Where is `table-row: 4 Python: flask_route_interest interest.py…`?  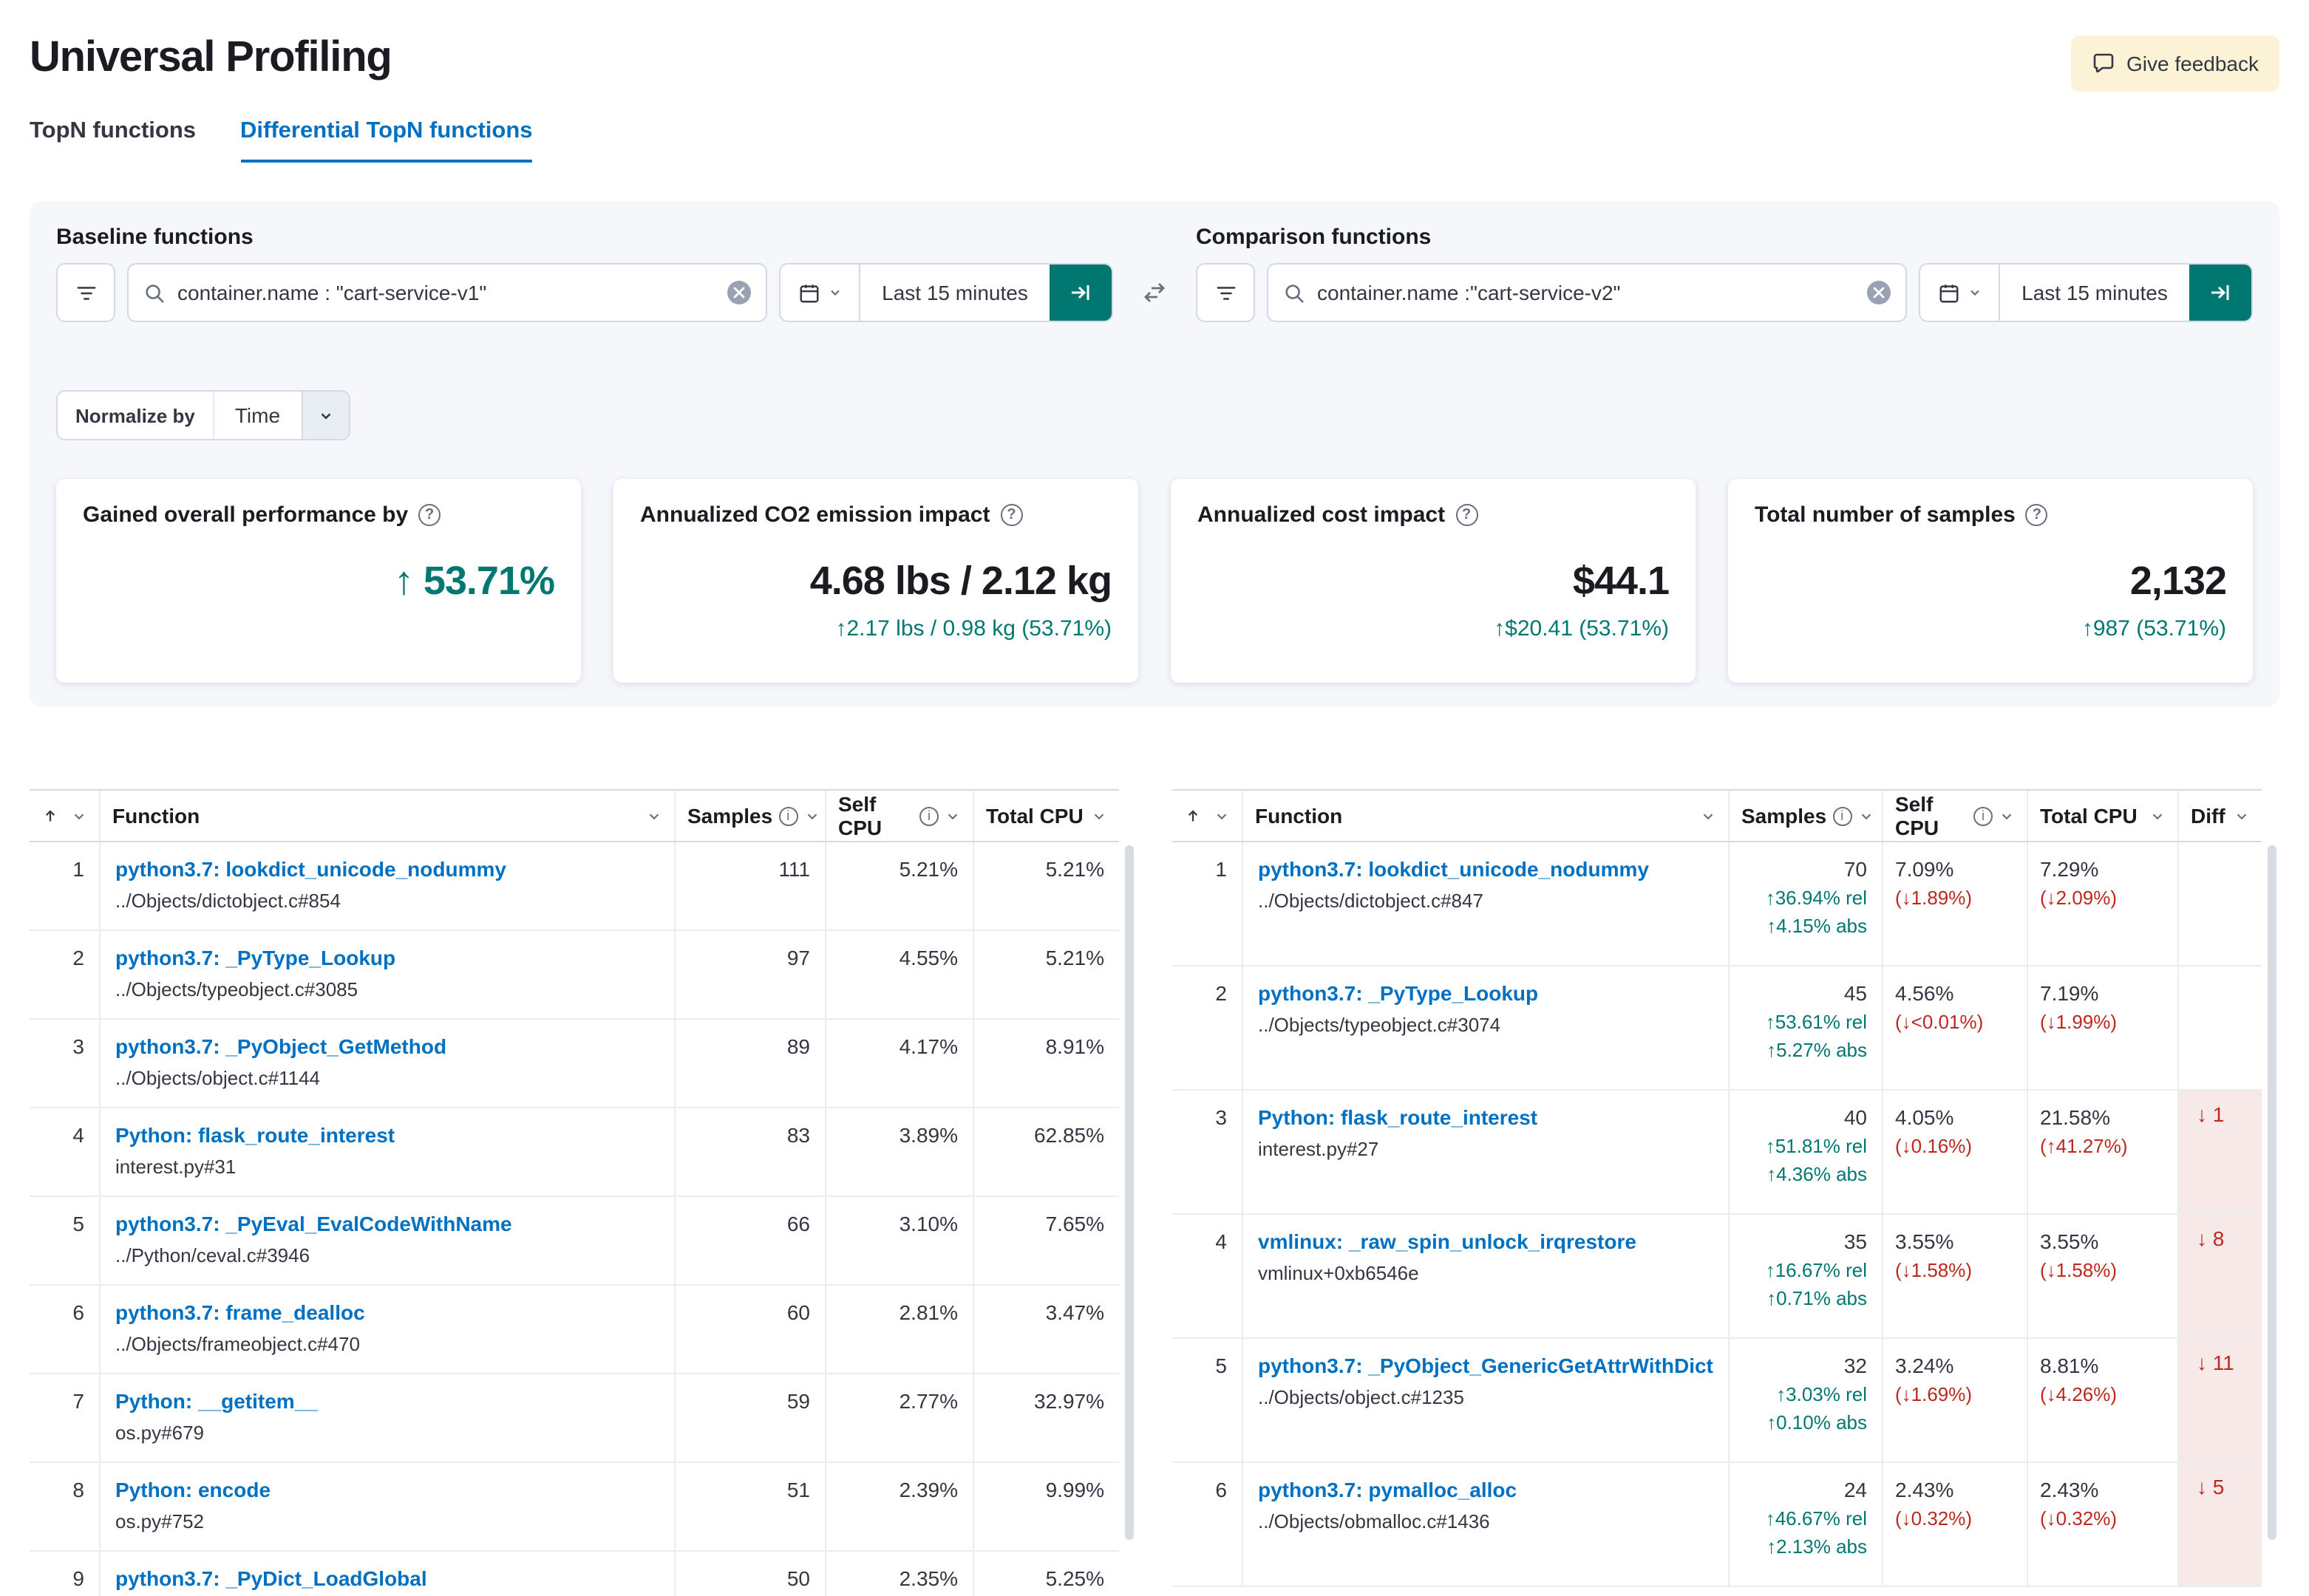 table-row: 4 Python: flask_route_interest interest.py… is located at coordinates (574, 1152).